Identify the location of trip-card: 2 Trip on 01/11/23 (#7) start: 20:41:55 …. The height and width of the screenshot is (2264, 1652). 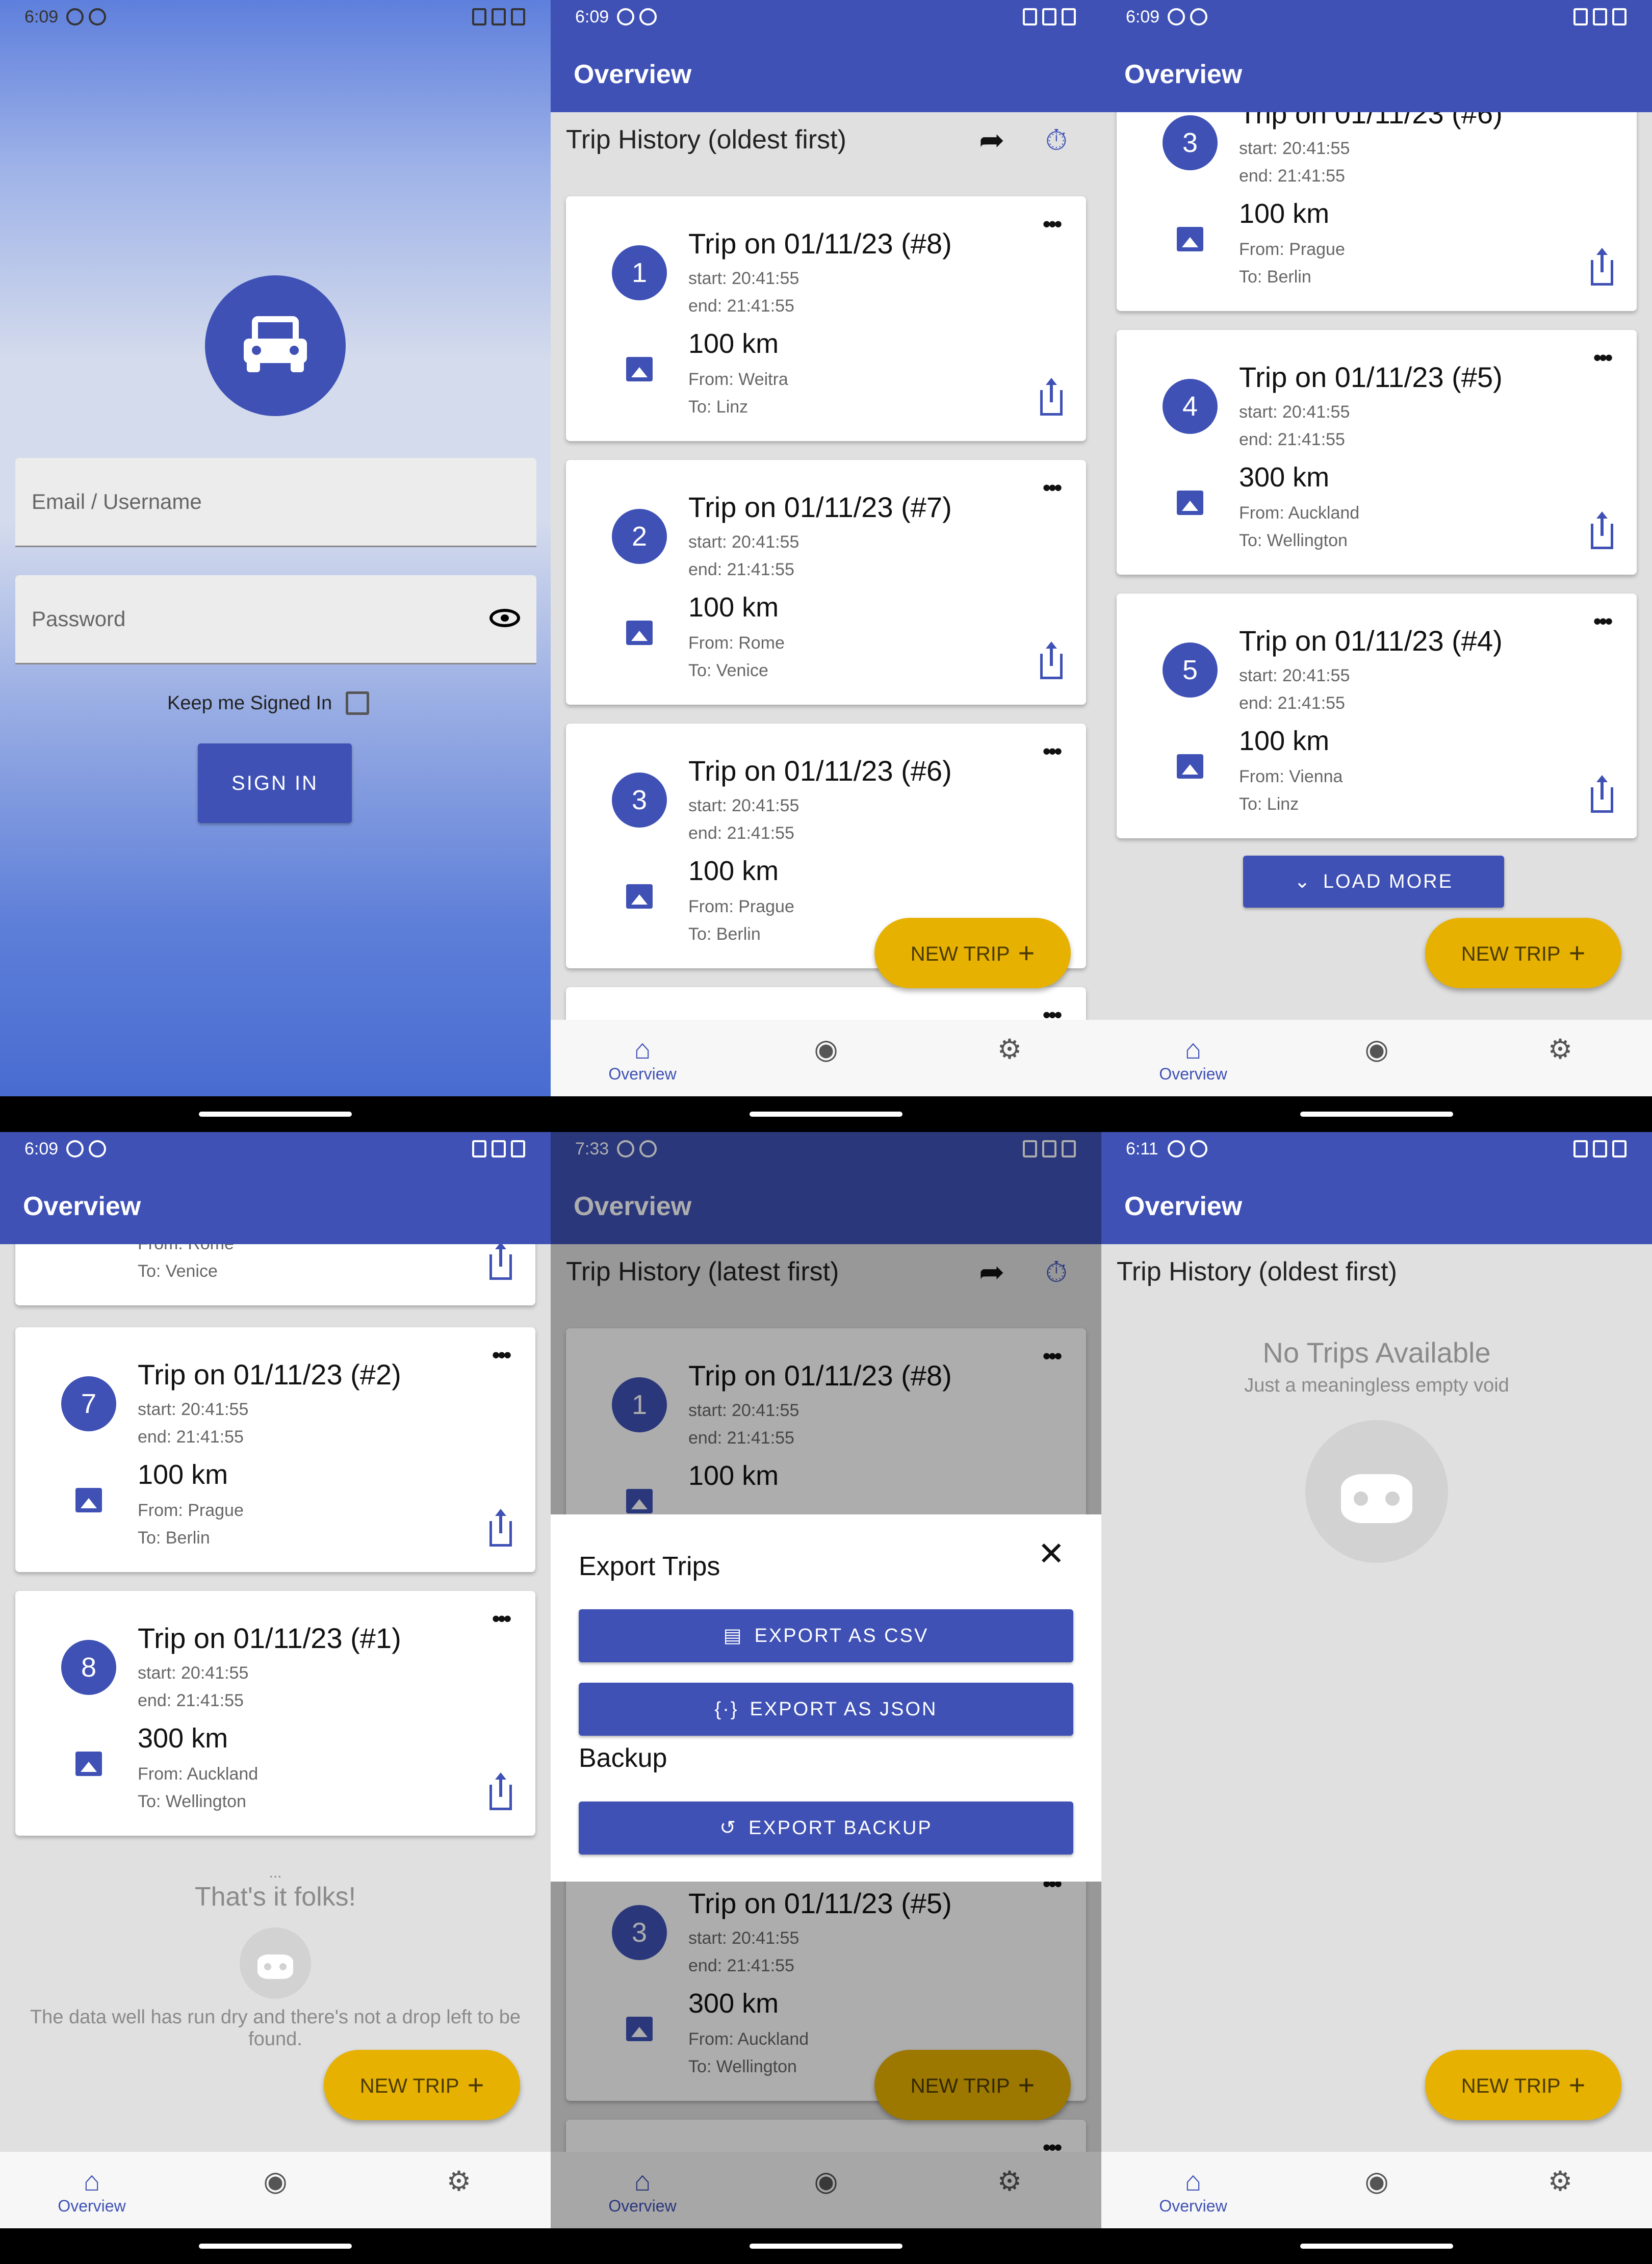
(826, 582).